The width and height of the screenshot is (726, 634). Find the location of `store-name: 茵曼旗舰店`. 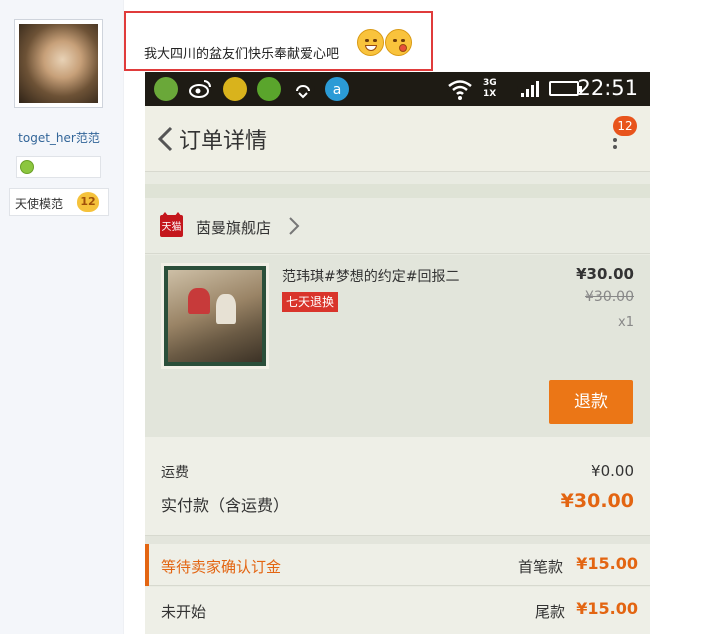

store-name: 茵曼旗舰店 is located at coordinates (234, 228).